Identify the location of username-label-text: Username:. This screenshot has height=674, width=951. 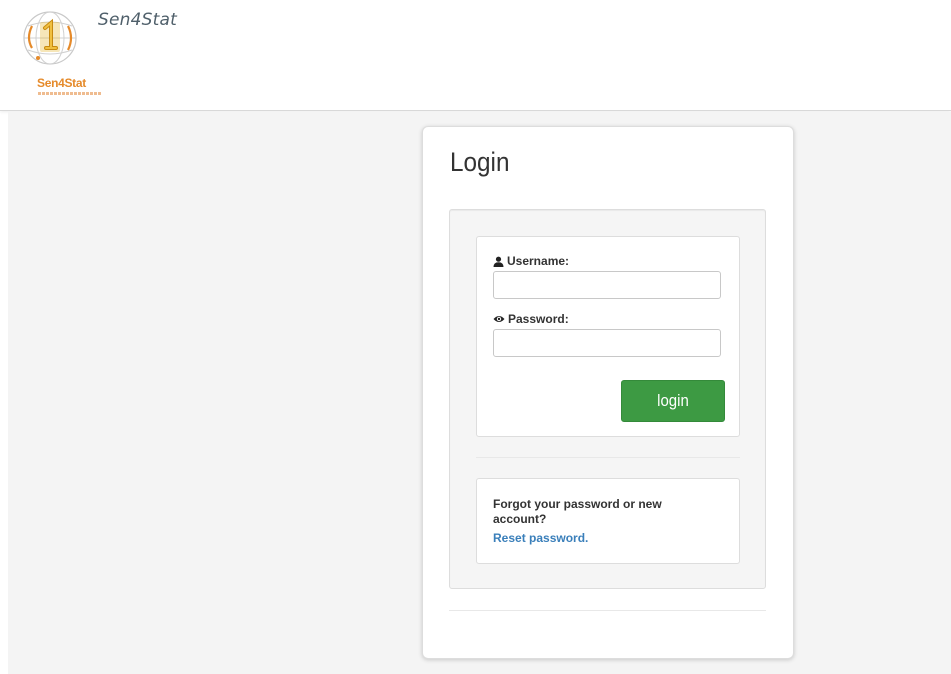
(538, 261).